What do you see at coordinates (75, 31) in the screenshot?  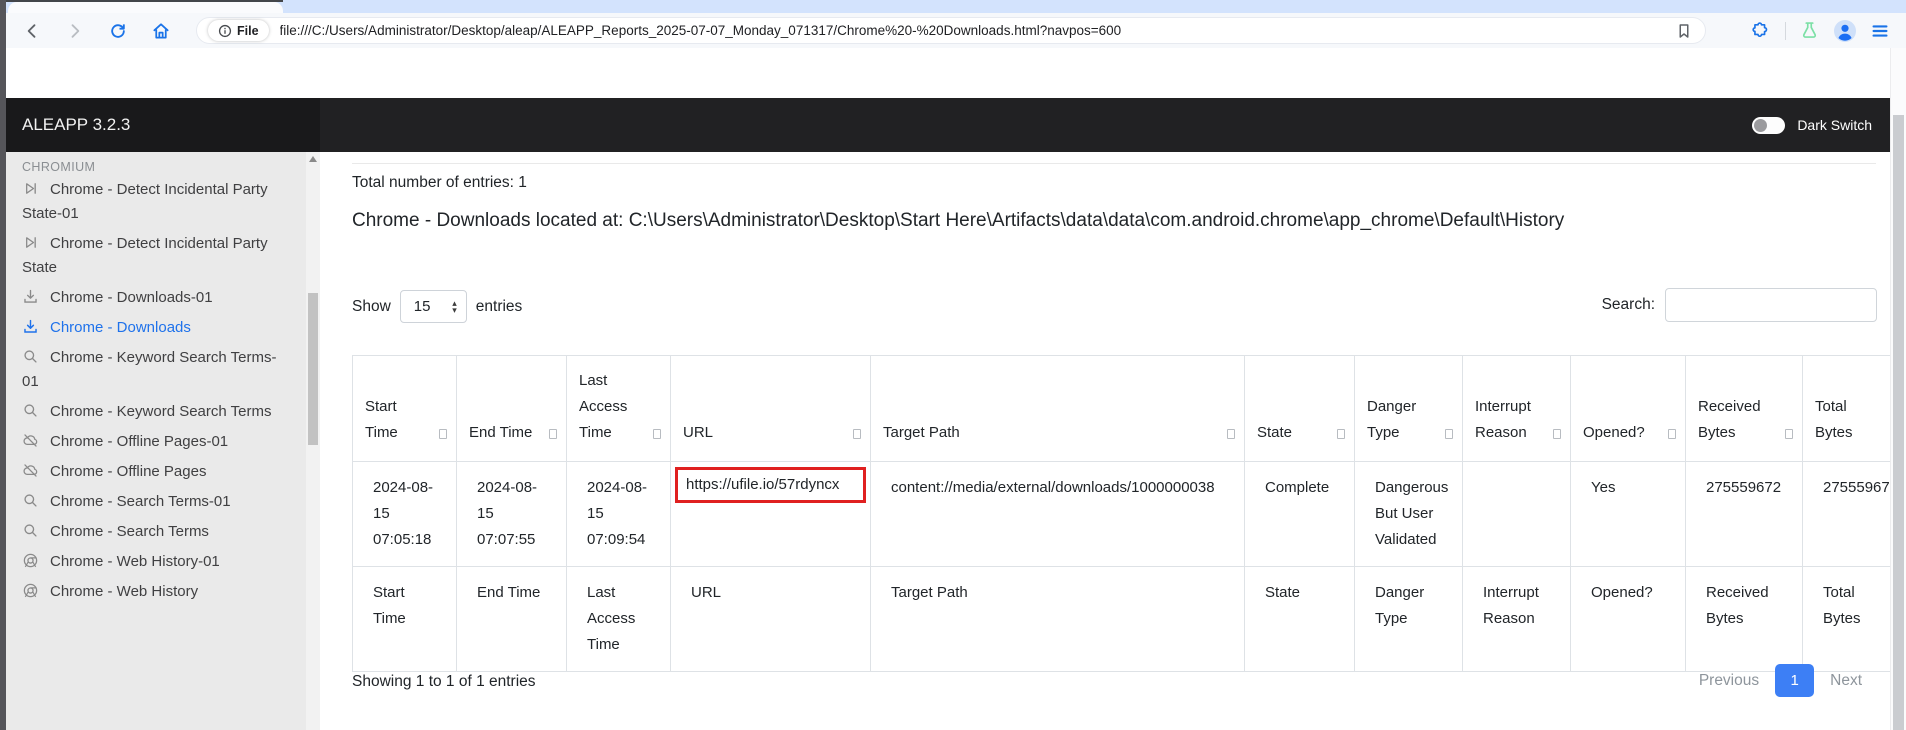 I see `forward-icon` at bounding box center [75, 31].